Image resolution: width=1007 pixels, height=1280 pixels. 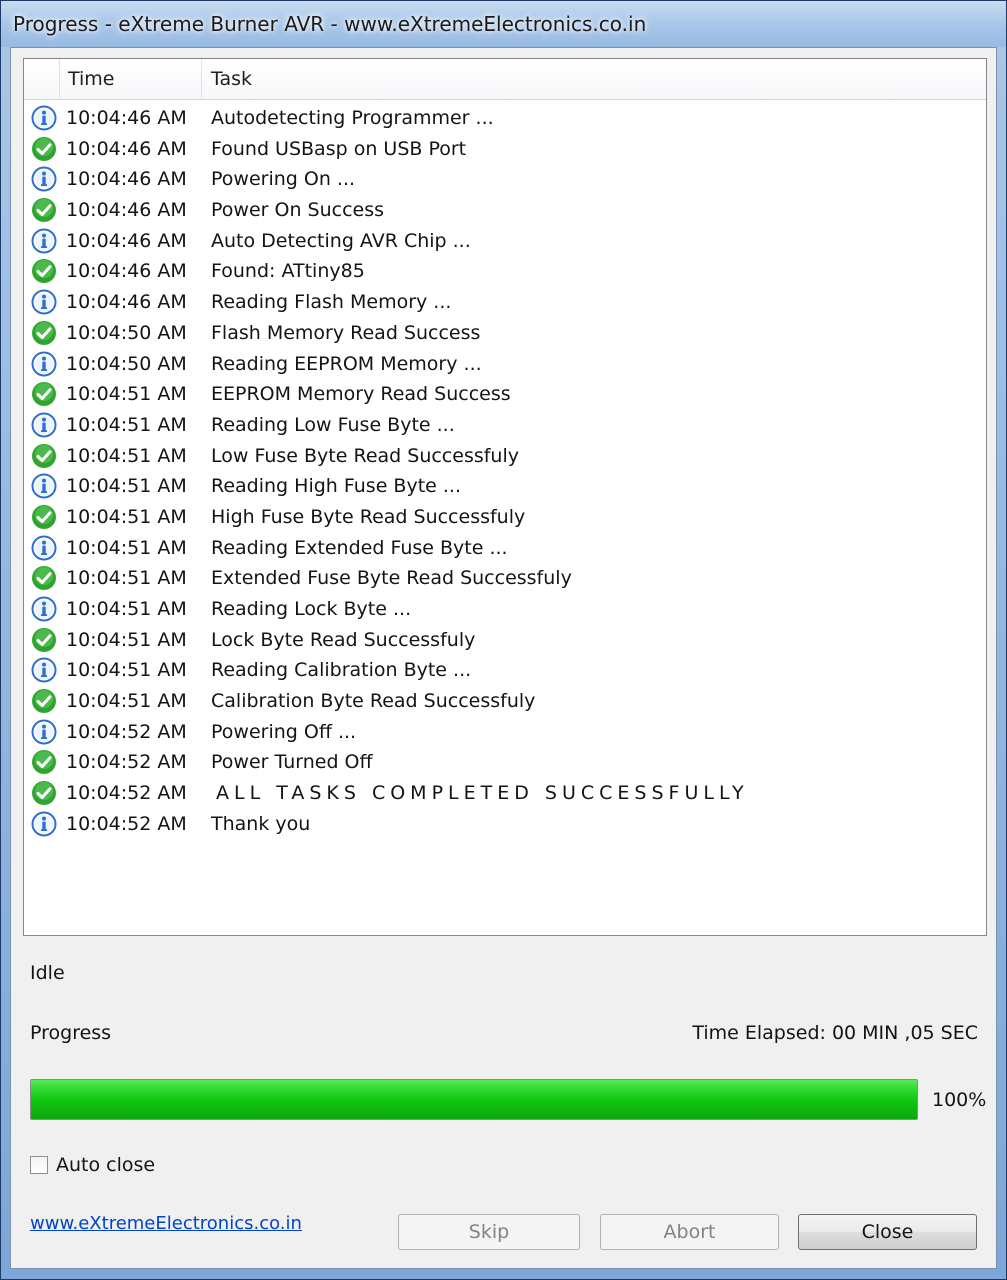 What do you see at coordinates (505, 271) in the screenshot?
I see `log-row: 10:04:46 AM Found: ATtiny85` at bounding box center [505, 271].